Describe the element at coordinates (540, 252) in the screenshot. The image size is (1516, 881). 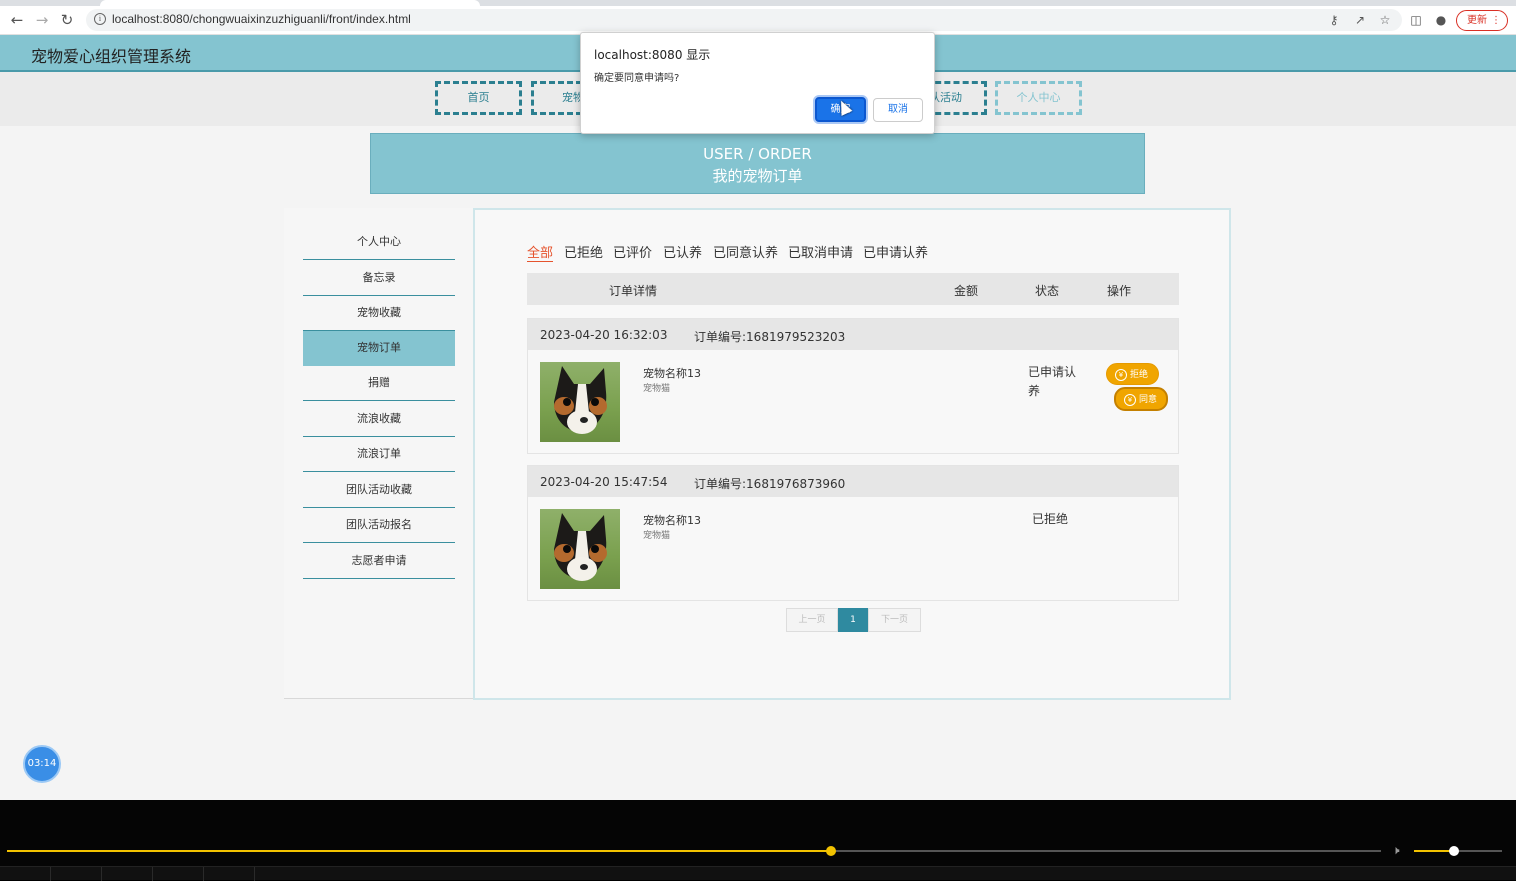
I see `filter-all: 全部` at that location.